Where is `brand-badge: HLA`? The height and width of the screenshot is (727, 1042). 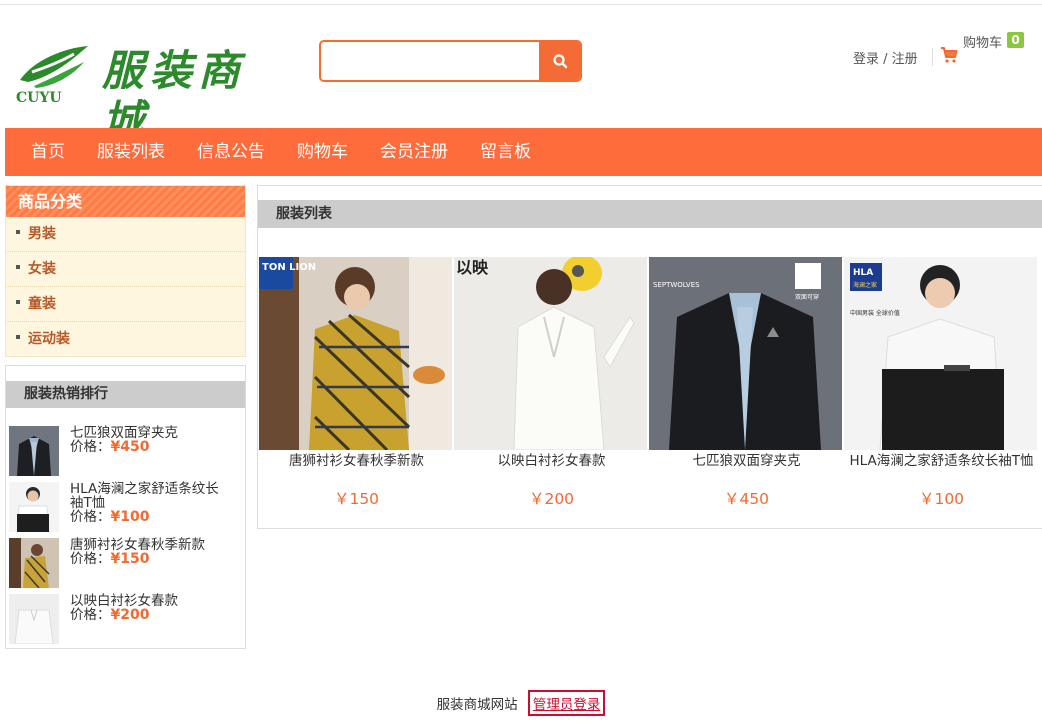 brand-badge: HLA is located at coordinates (863, 273).